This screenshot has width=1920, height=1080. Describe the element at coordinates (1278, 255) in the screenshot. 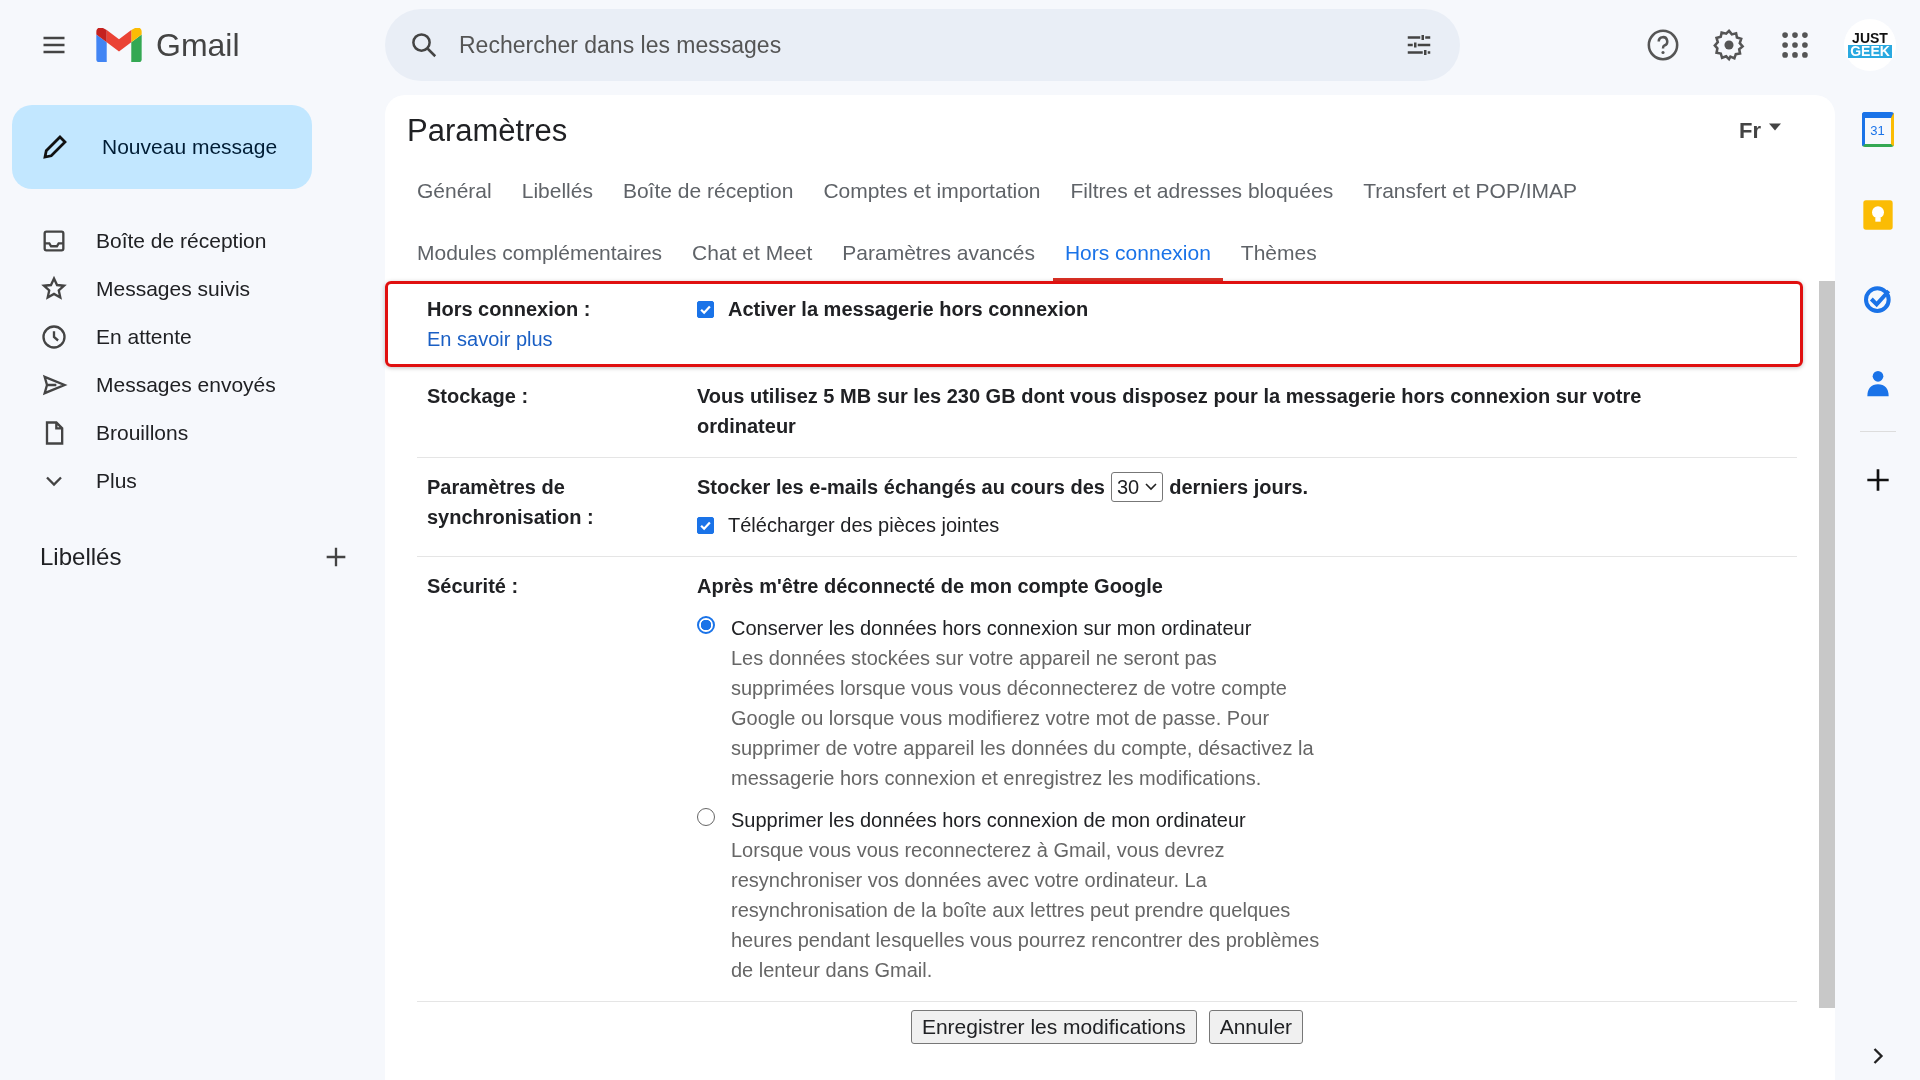

I see `settings-tab: Thèmes` at that location.